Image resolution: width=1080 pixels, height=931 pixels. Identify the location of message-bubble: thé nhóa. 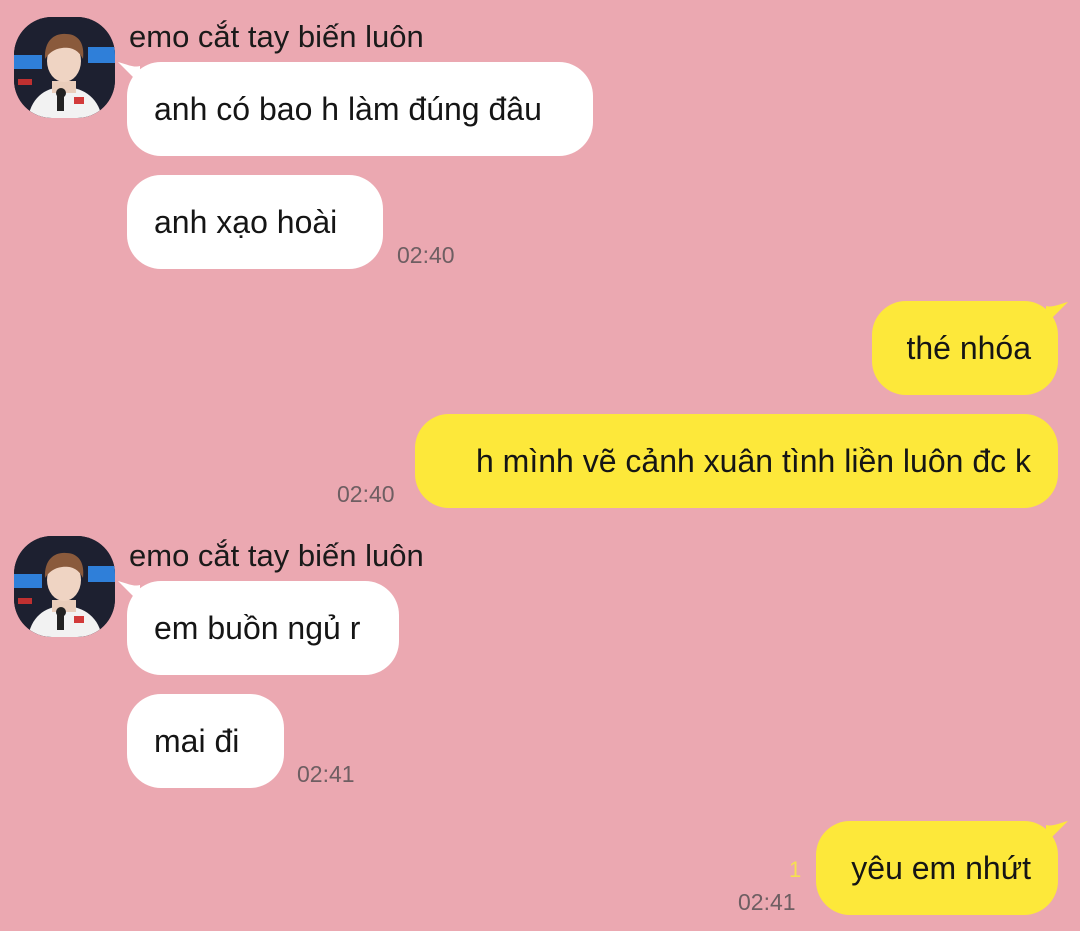
(965, 348).